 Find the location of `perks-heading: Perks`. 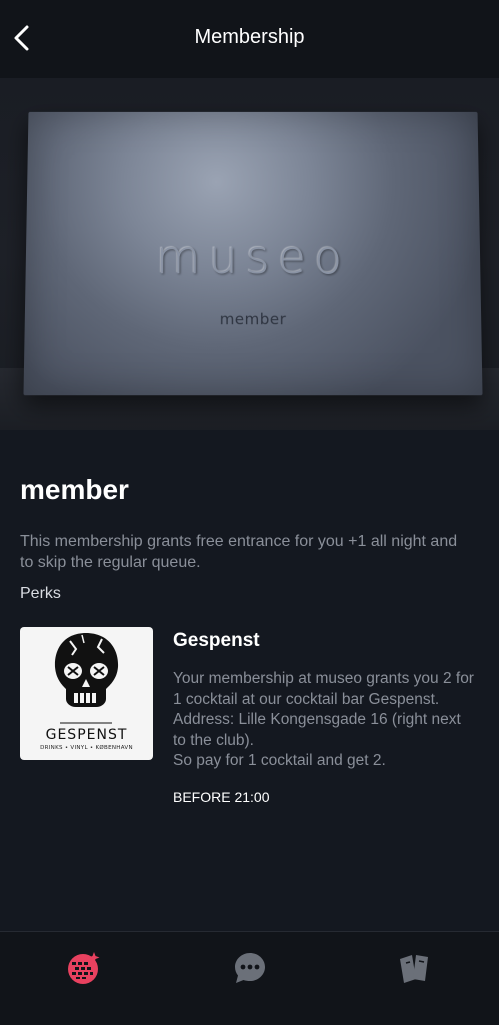

perks-heading: Perks is located at coordinates (40, 593).